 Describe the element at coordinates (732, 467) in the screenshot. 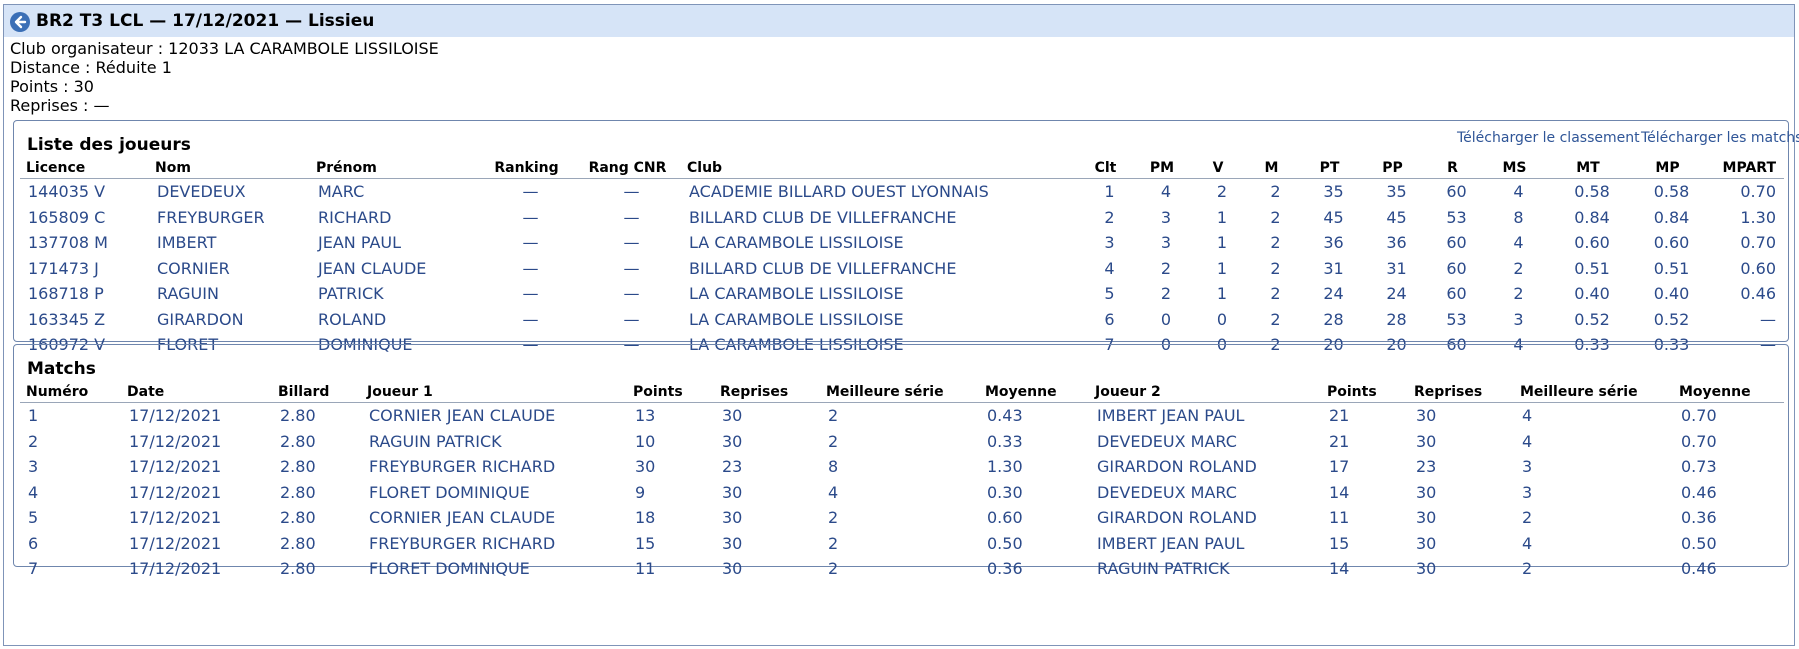

I see `cell-reprises: 23` at that location.